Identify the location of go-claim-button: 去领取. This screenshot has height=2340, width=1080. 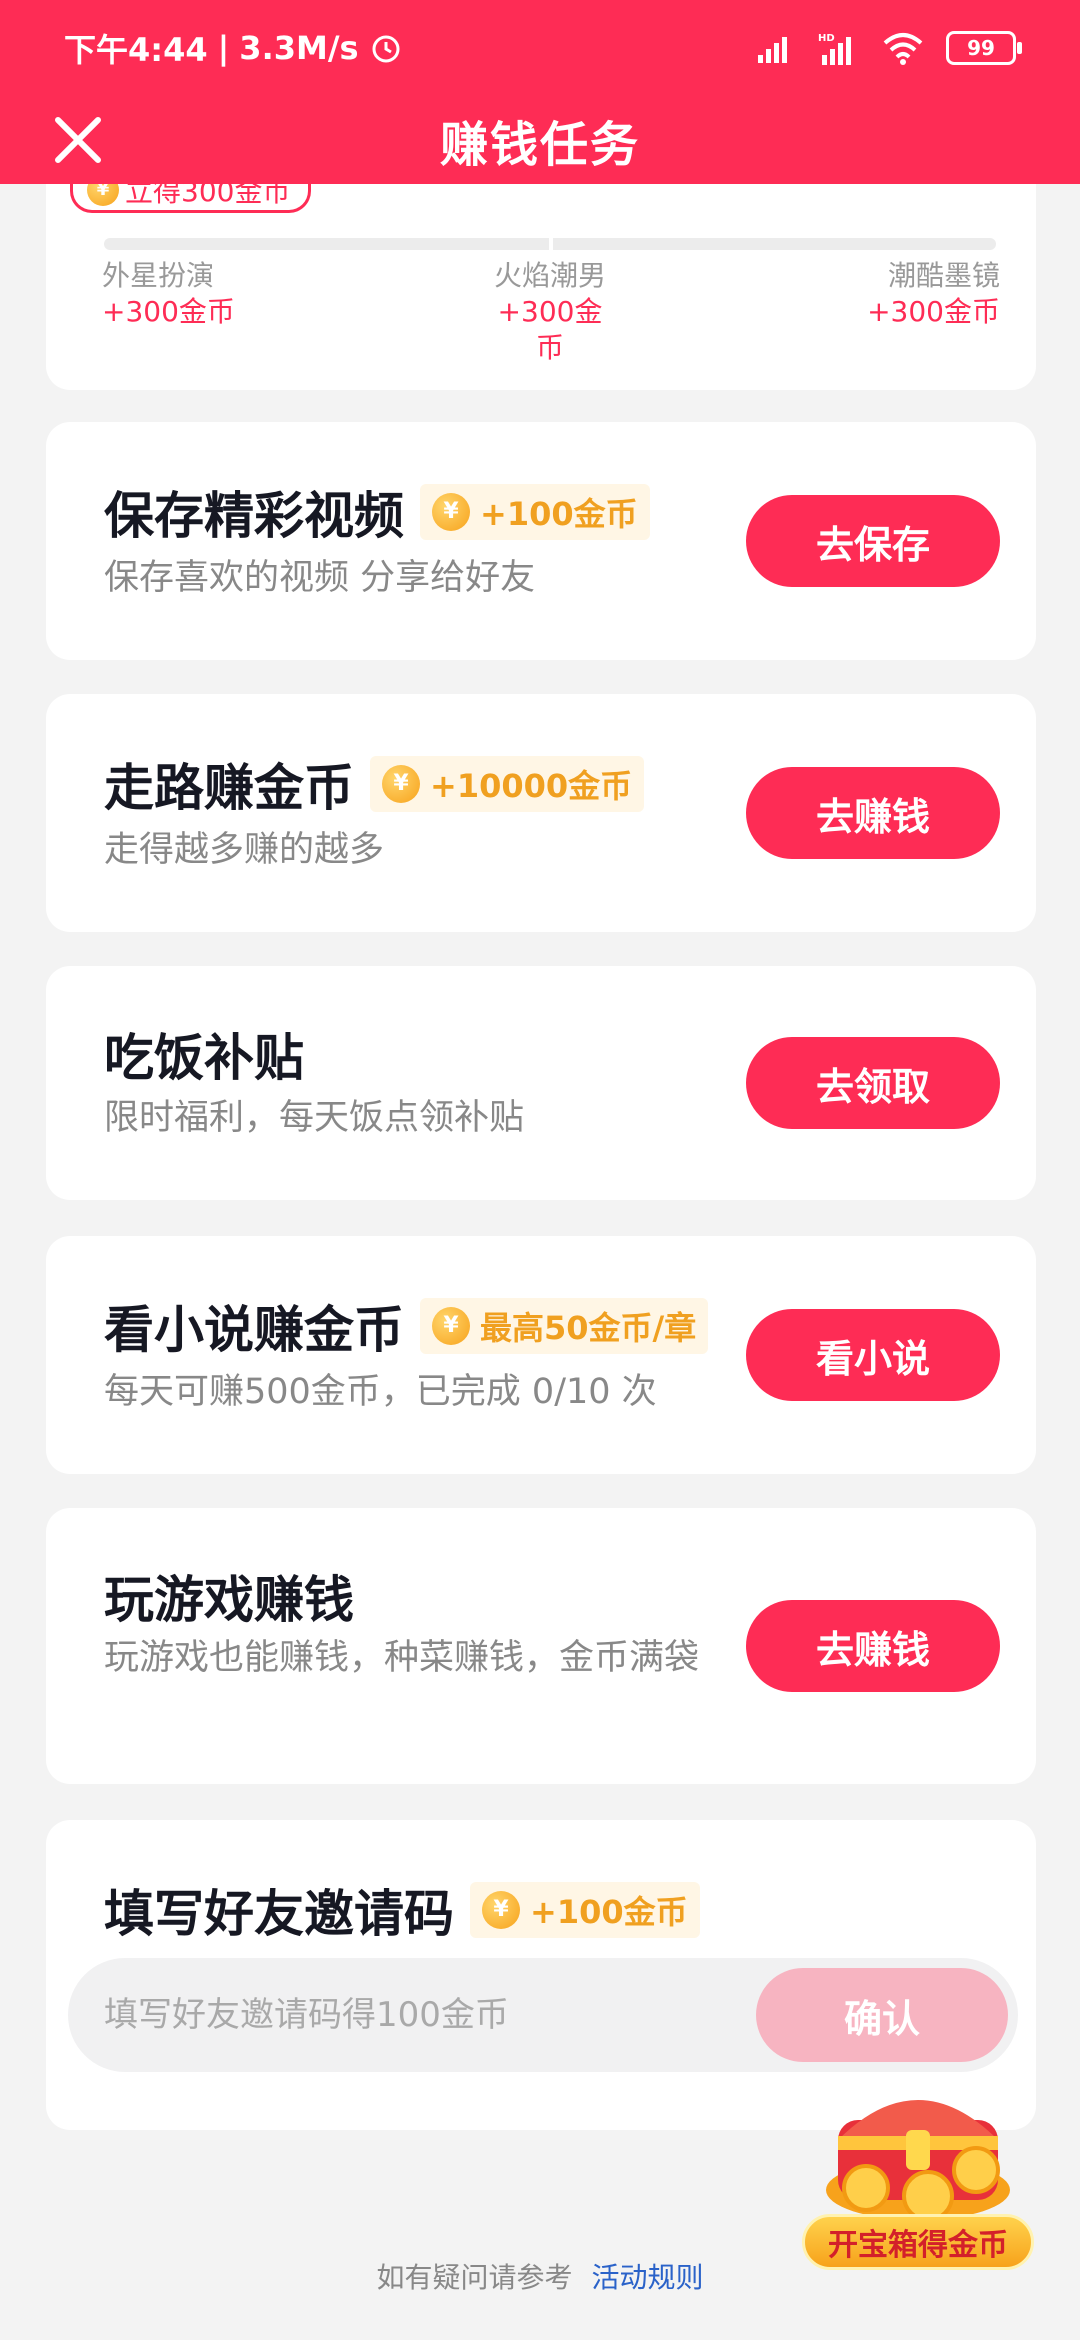
(873, 1083).